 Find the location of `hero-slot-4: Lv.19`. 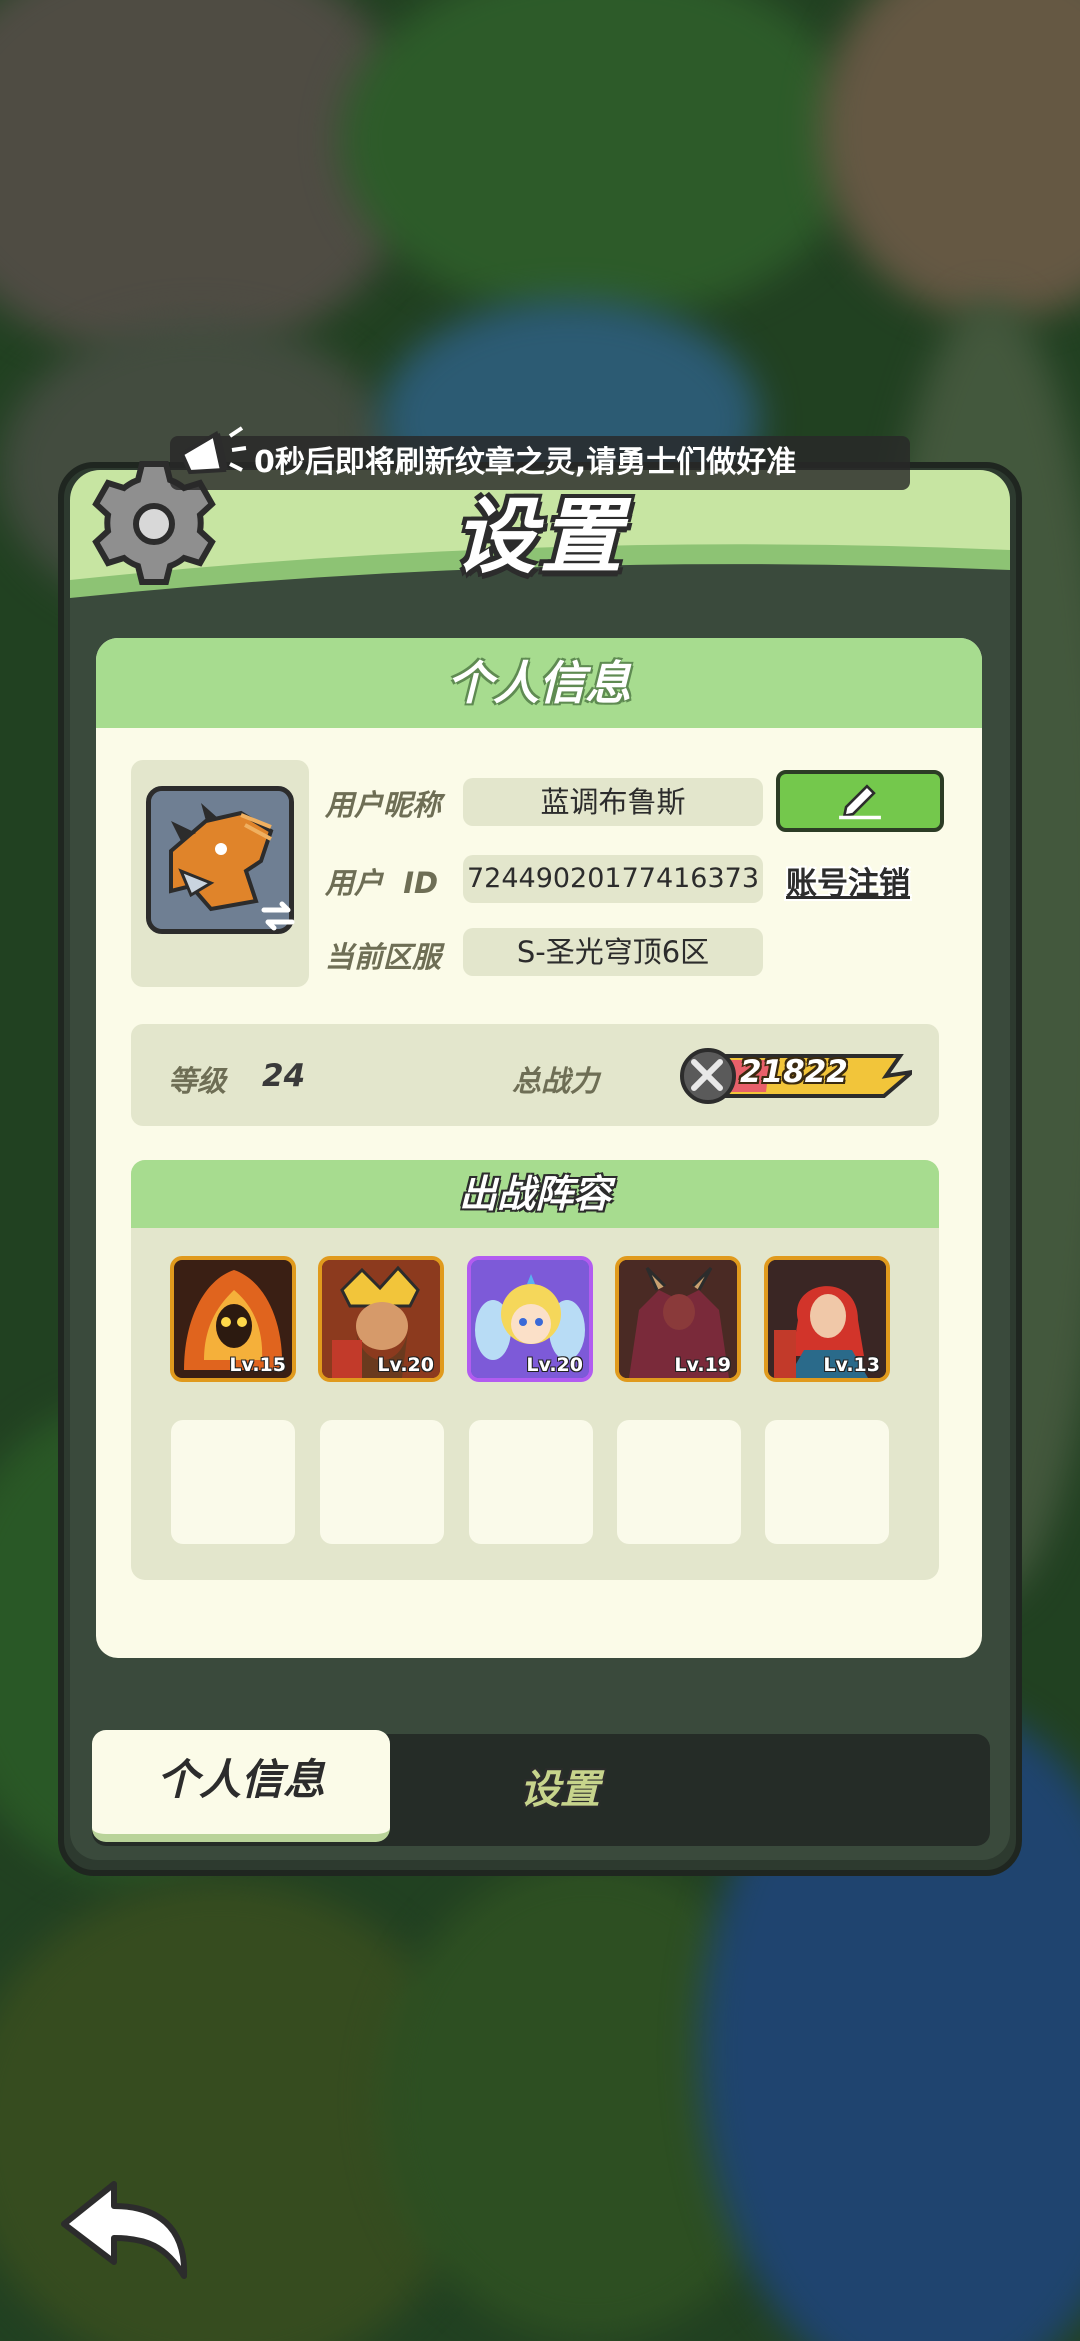

hero-slot-4: Lv.19 is located at coordinates (678, 1319).